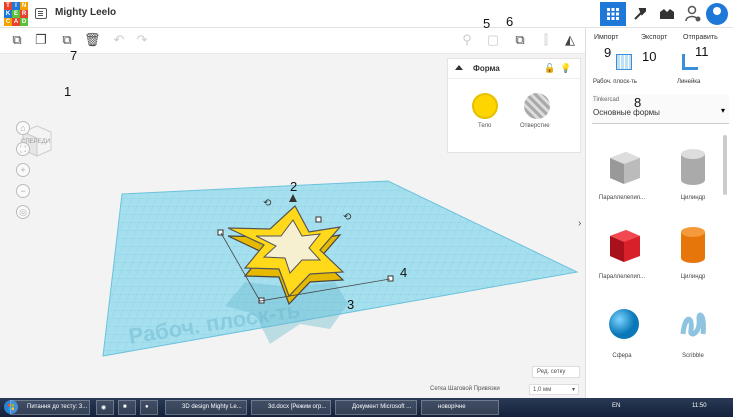 The image size is (733, 417). Describe the element at coordinates (23, 128) in the screenshot. I see `home-view-icon: ⌂` at that location.